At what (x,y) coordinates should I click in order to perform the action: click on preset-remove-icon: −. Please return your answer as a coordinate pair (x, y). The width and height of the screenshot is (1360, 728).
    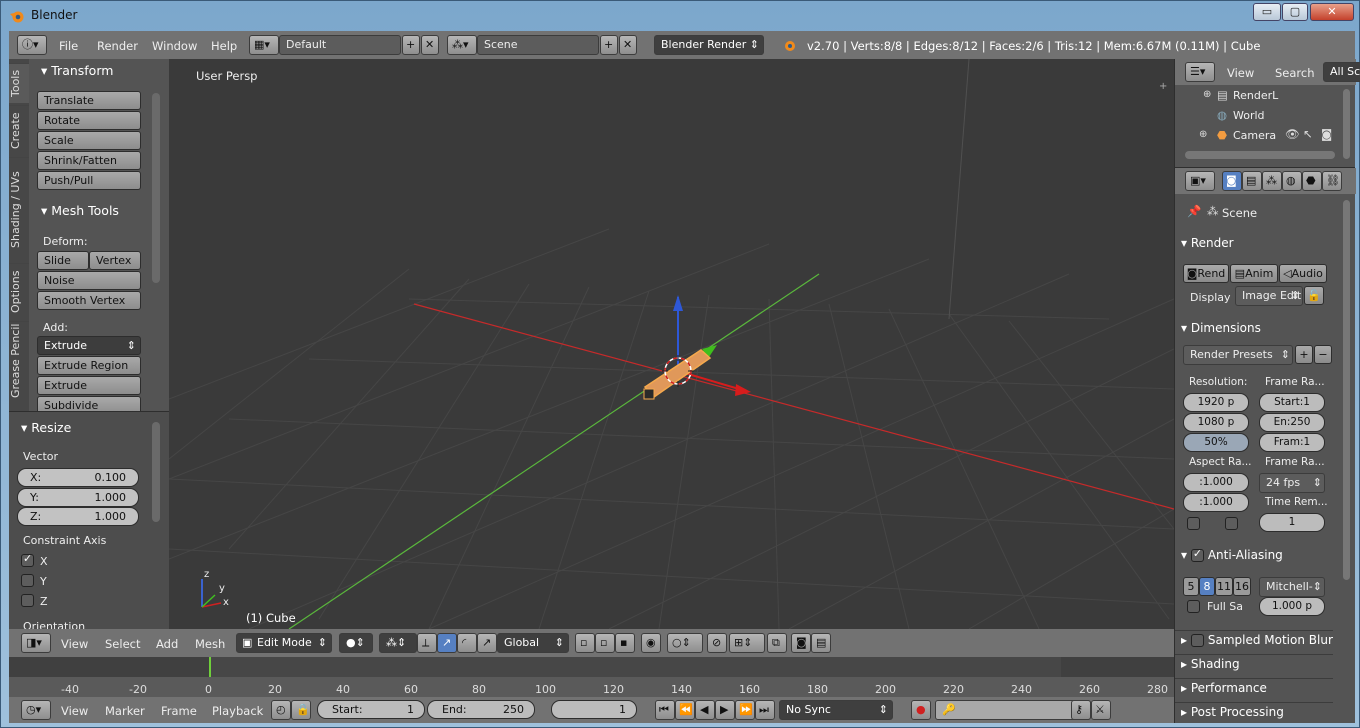
    Looking at the image, I should click on (1323, 354).